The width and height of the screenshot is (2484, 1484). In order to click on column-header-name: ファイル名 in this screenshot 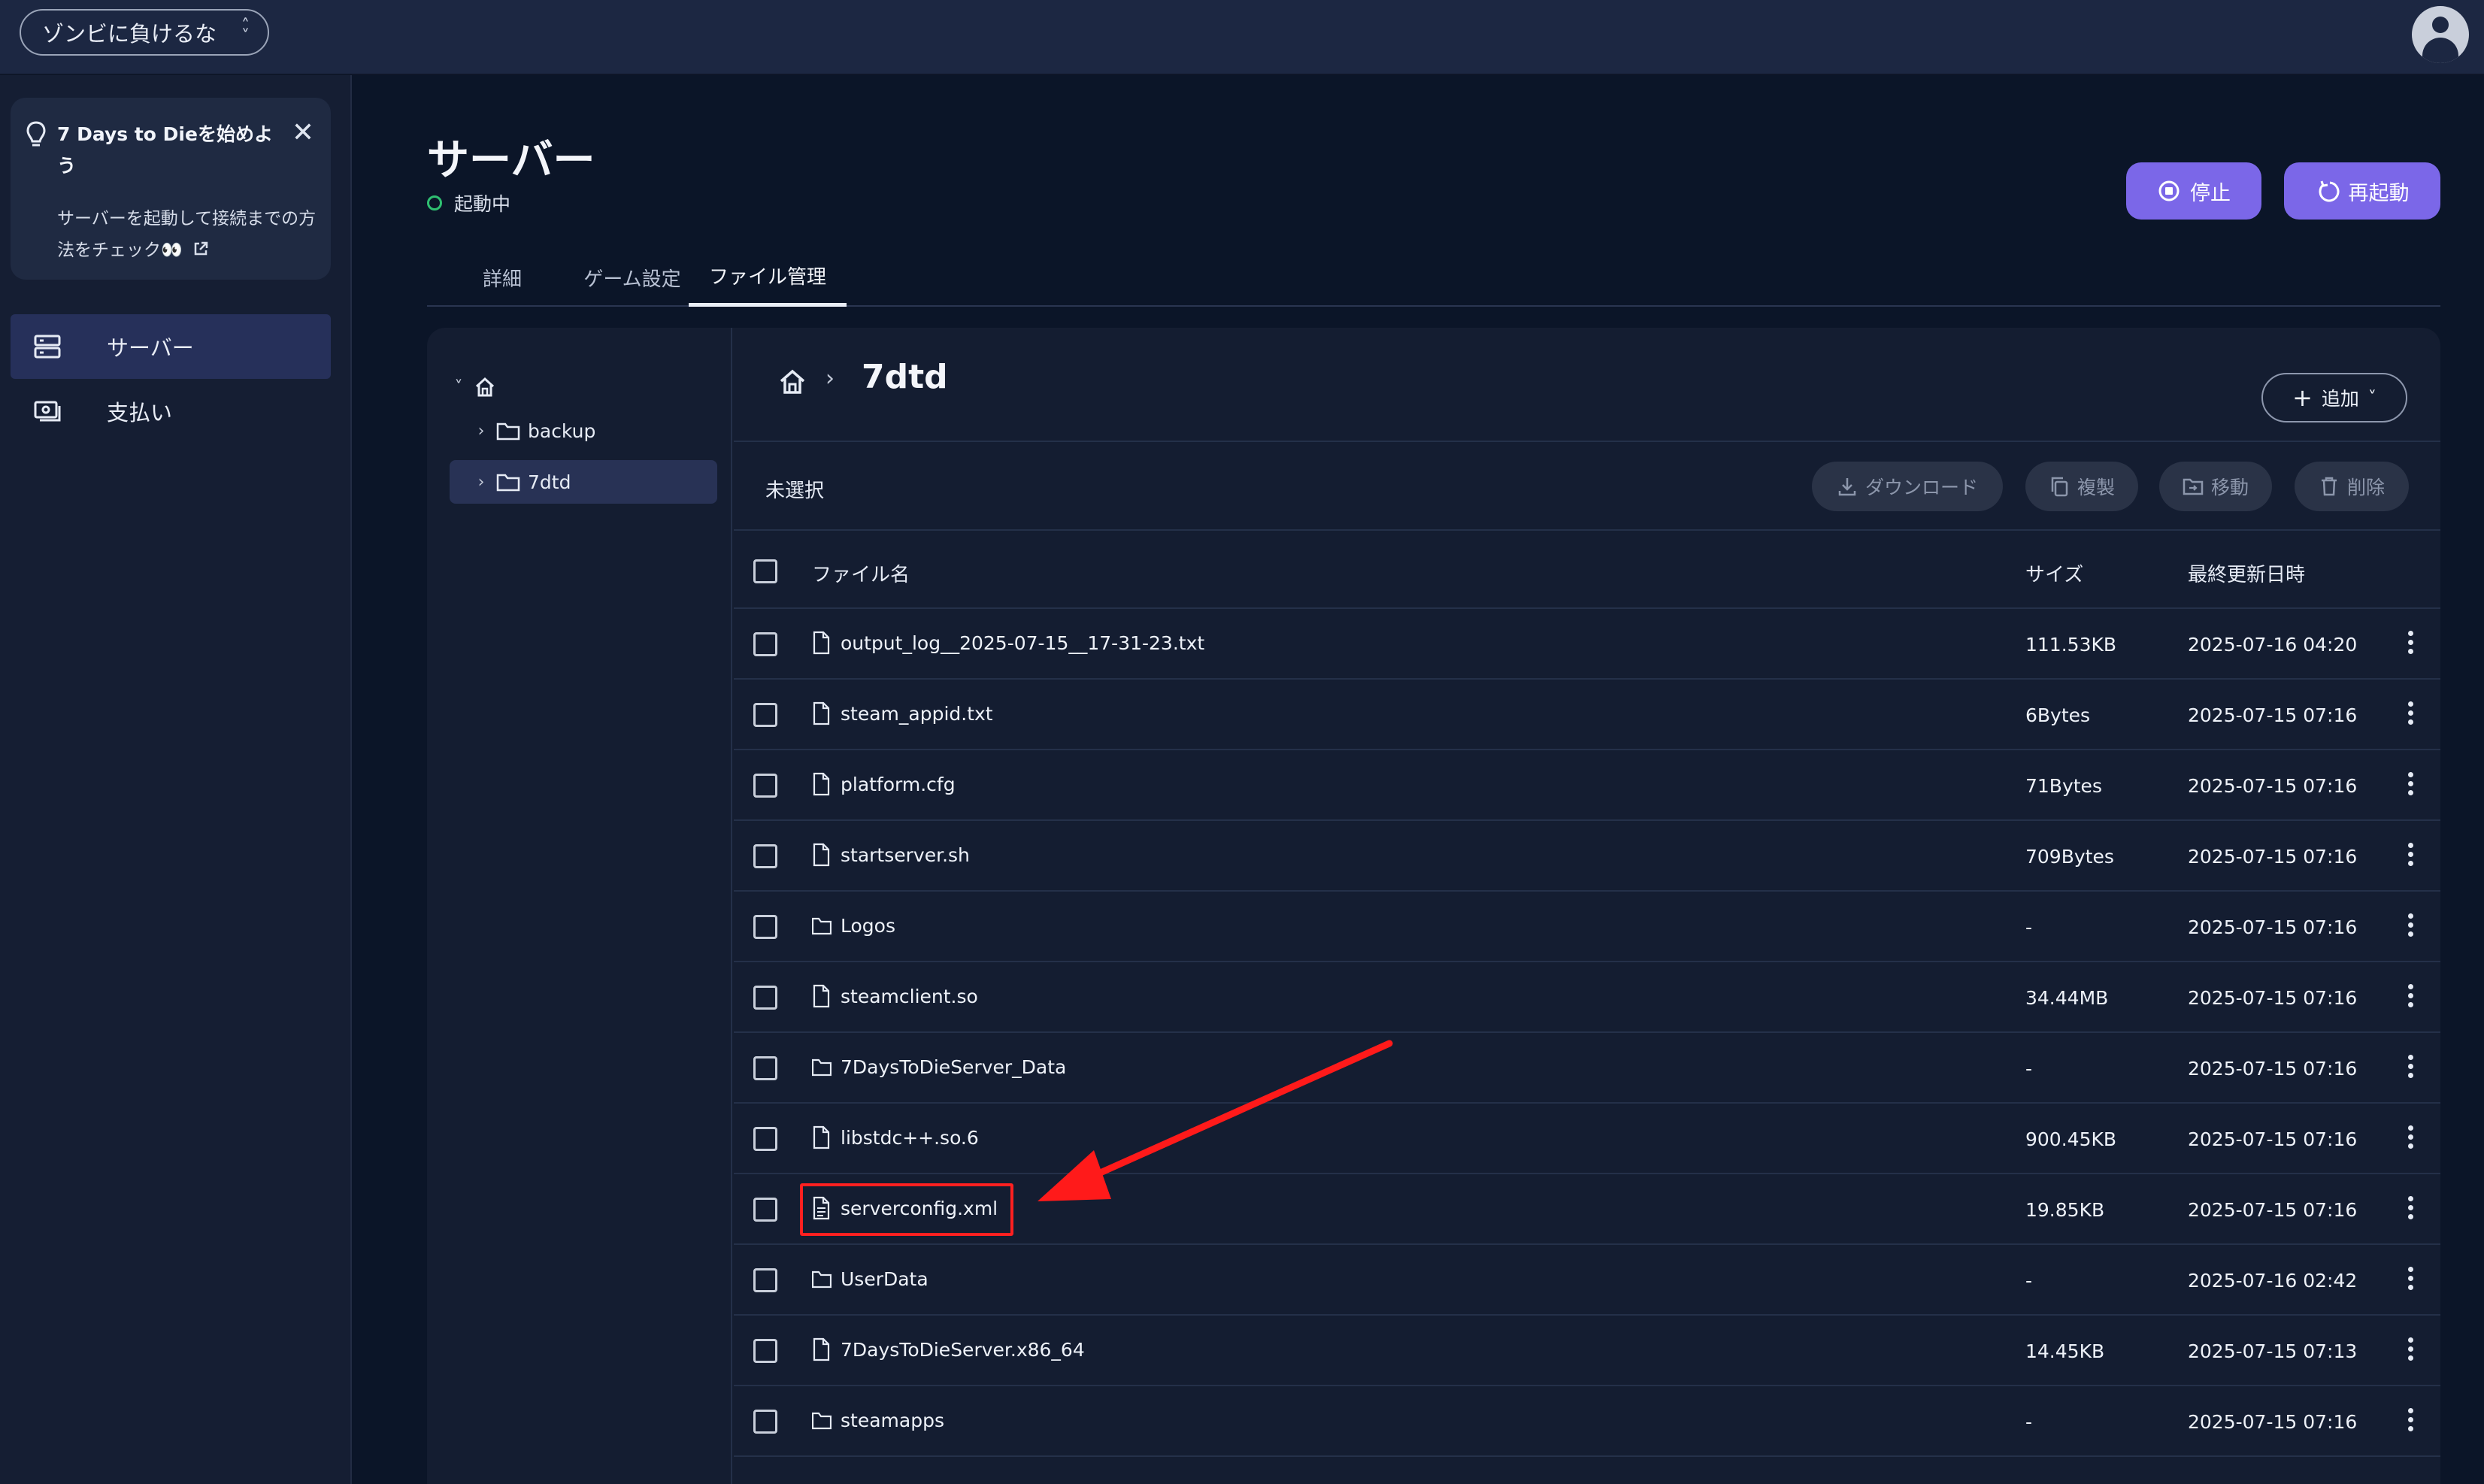, I will do `click(861, 573)`.